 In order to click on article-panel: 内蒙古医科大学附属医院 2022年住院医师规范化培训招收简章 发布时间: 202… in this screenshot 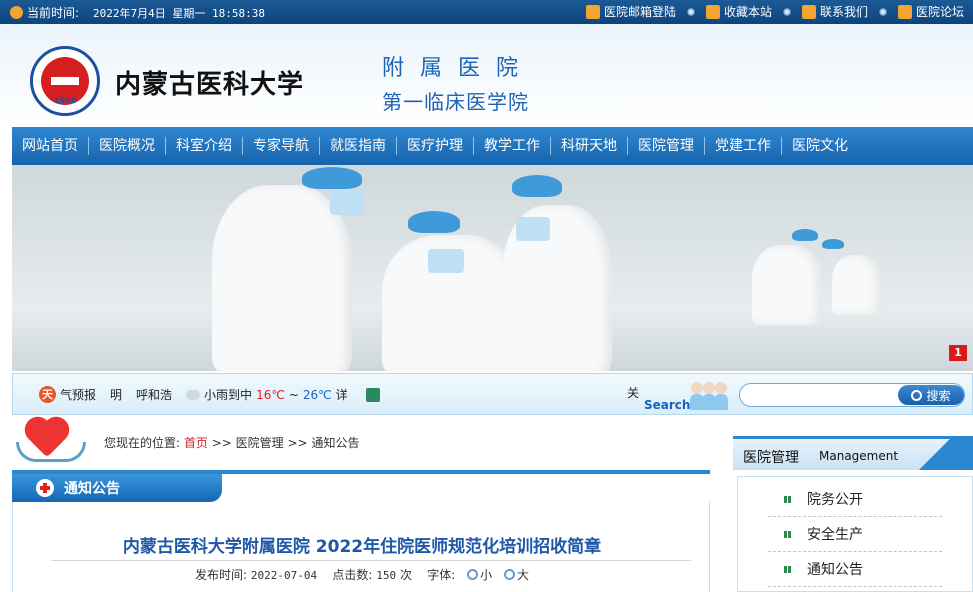, I will do `click(361, 547)`.